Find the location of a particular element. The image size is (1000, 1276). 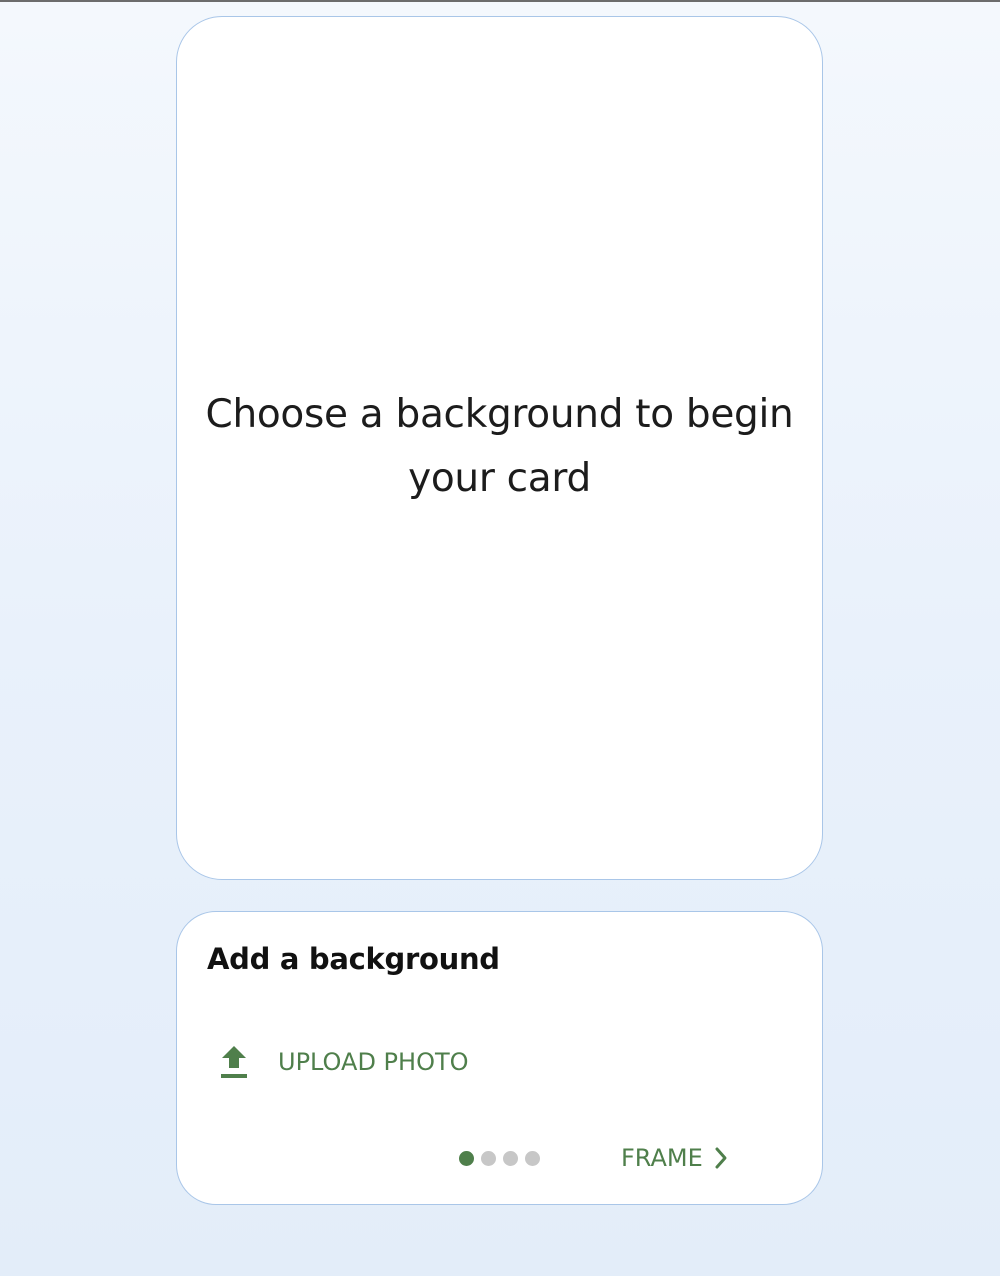

step-indicator is located at coordinates (503, 1158).